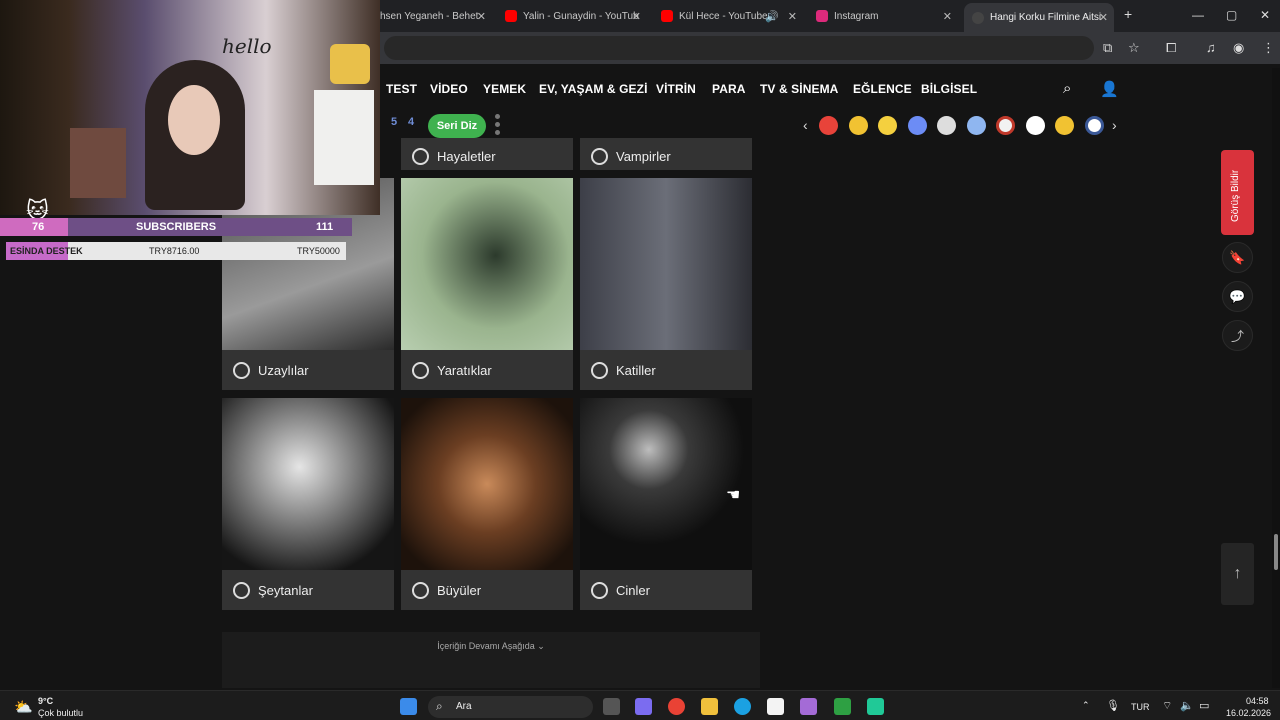 The image size is (1280, 720). What do you see at coordinates (1237, 257) in the screenshot?
I see `bookmark-icon: 🔖` at bounding box center [1237, 257].